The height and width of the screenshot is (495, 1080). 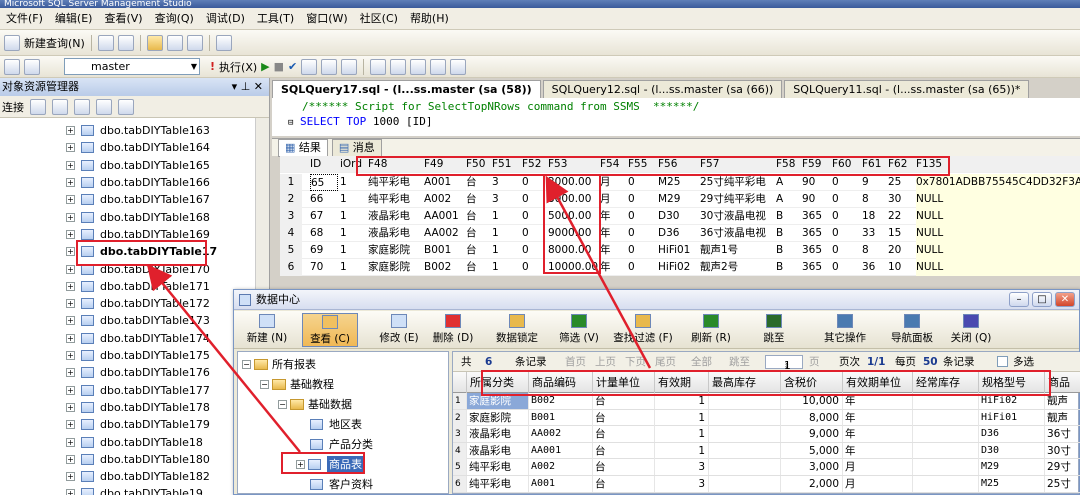 What do you see at coordinates (303, 147) in the screenshot?
I see `tab-results: ▦ 结果` at bounding box center [303, 147].